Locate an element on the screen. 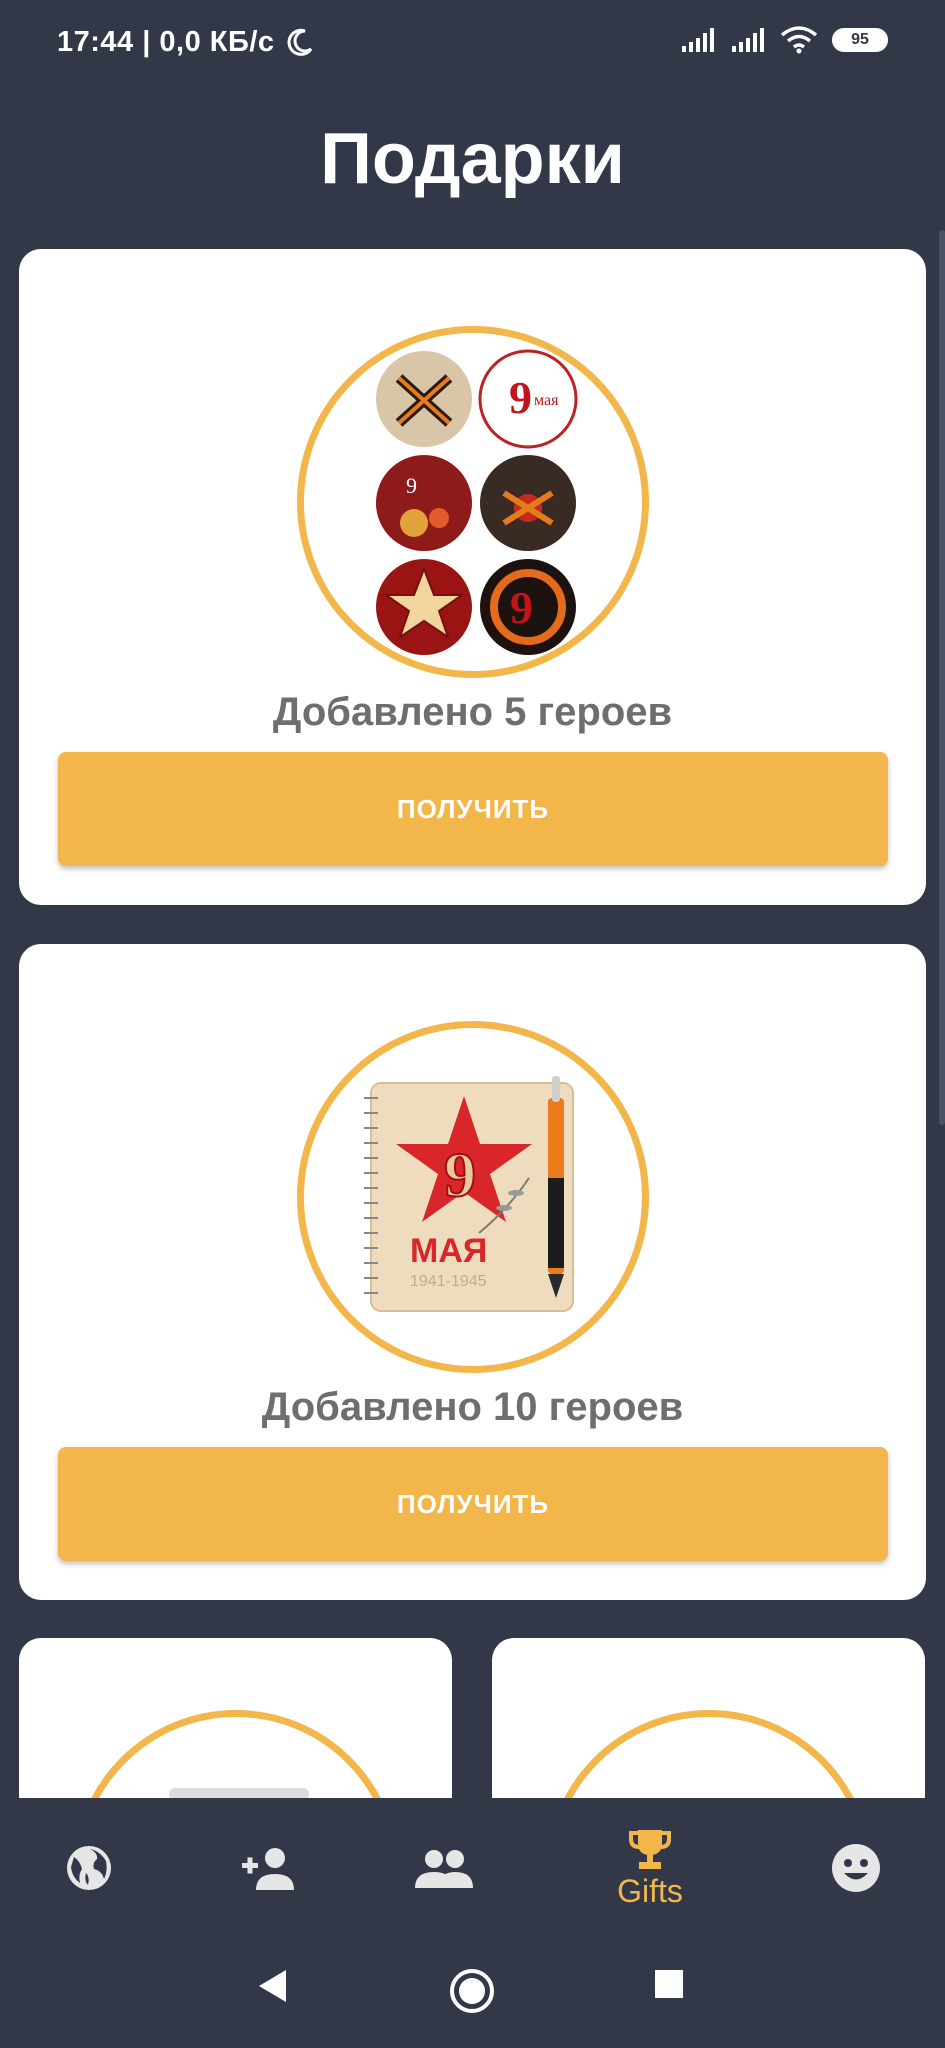  notebook-month: МАЯ is located at coordinates (448, 1251).